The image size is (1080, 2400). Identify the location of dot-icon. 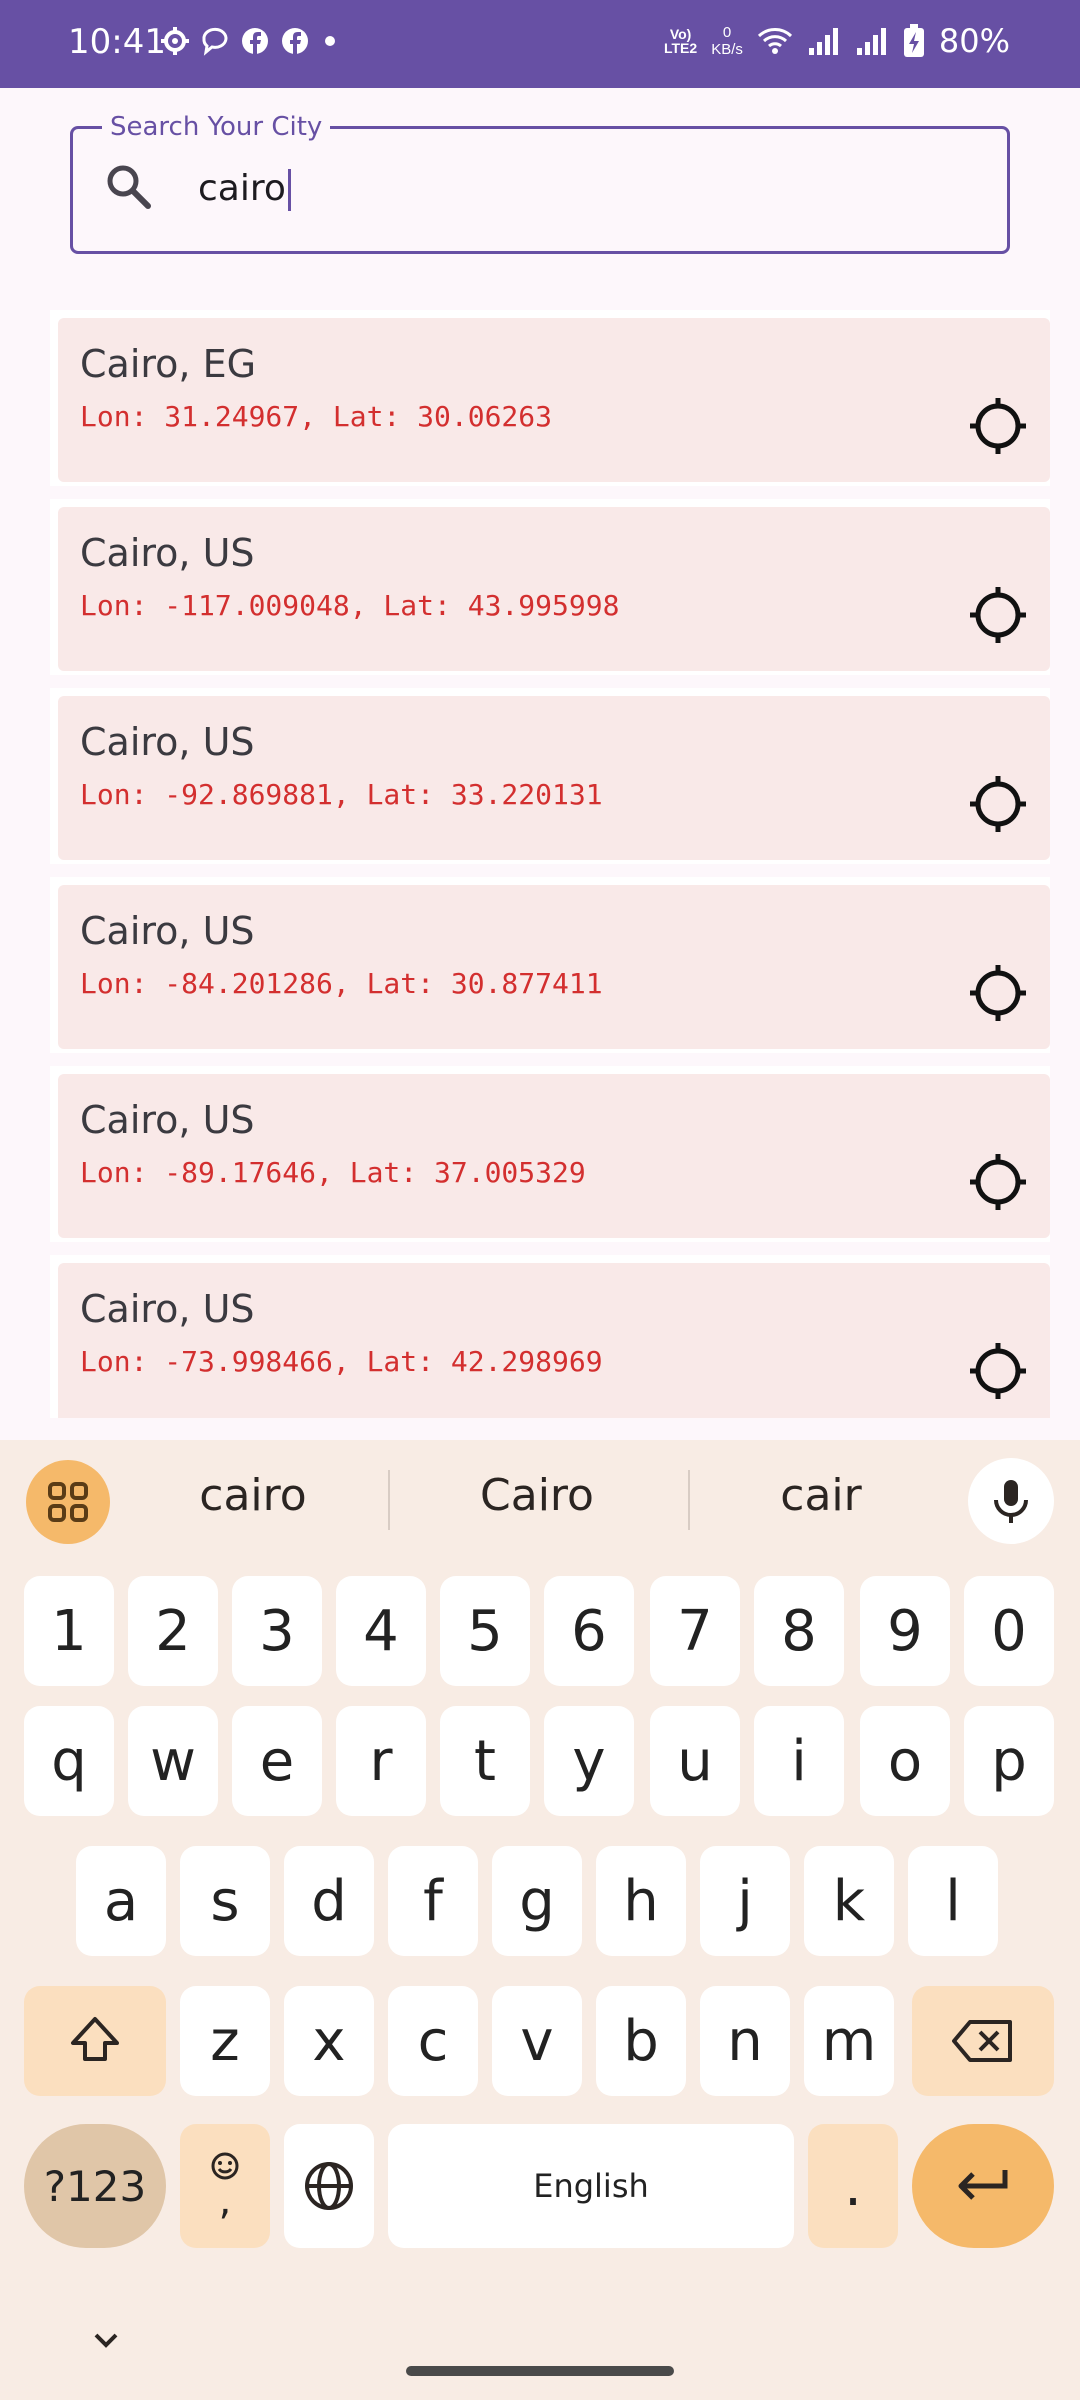
(330, 41).